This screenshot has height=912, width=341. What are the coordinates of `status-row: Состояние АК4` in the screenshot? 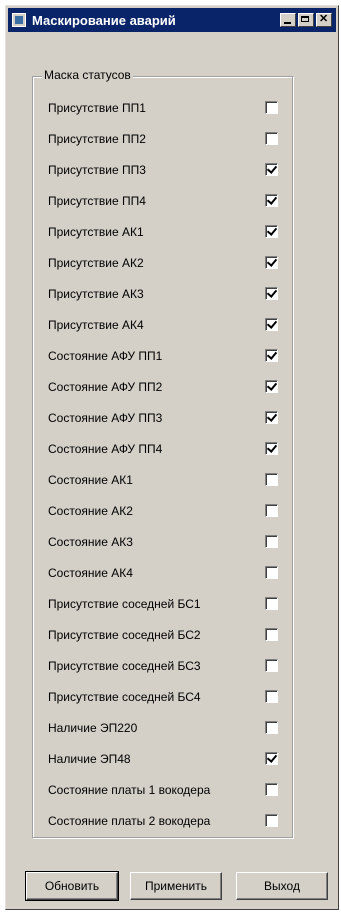 It's located at (163, 572).